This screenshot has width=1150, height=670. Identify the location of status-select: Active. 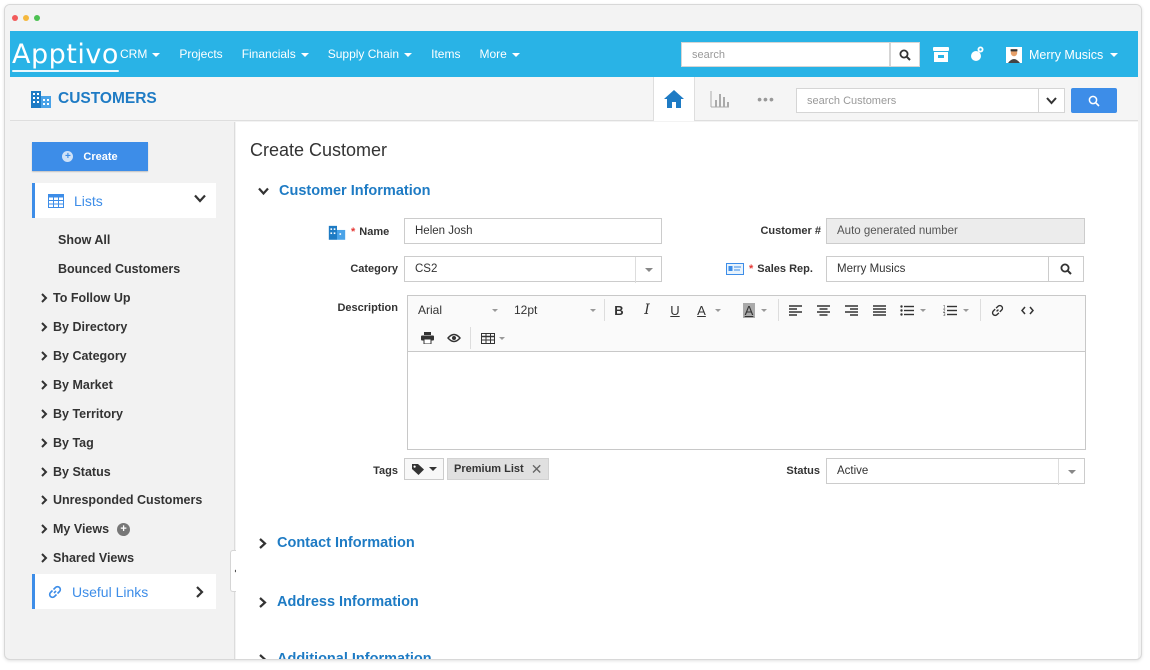
(955, 471).